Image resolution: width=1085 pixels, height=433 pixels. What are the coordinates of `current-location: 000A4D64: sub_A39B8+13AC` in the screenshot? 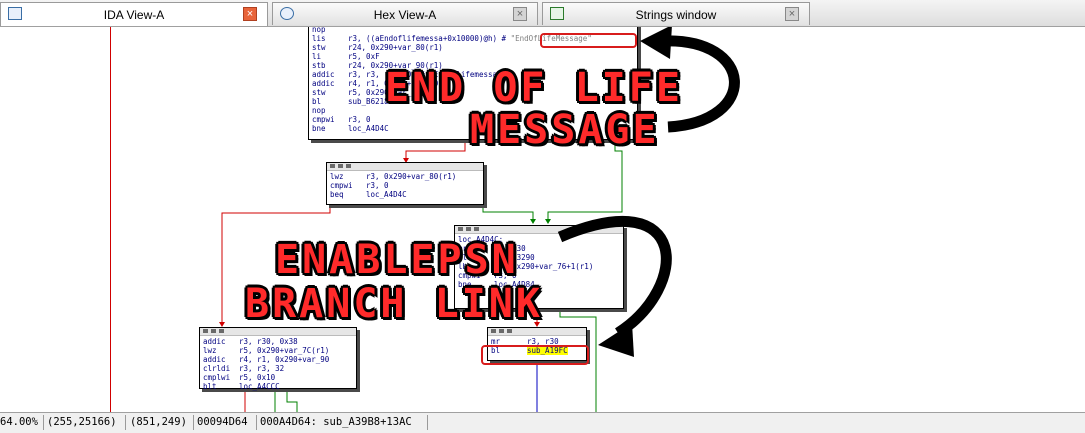 It's located at (336, 422).